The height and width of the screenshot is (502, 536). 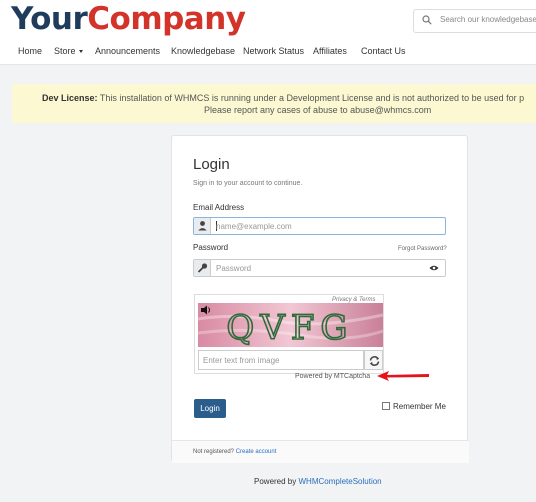 I want to click on page-footer: Powered by WHMCompleteSolution, so click(x=318, y=481).